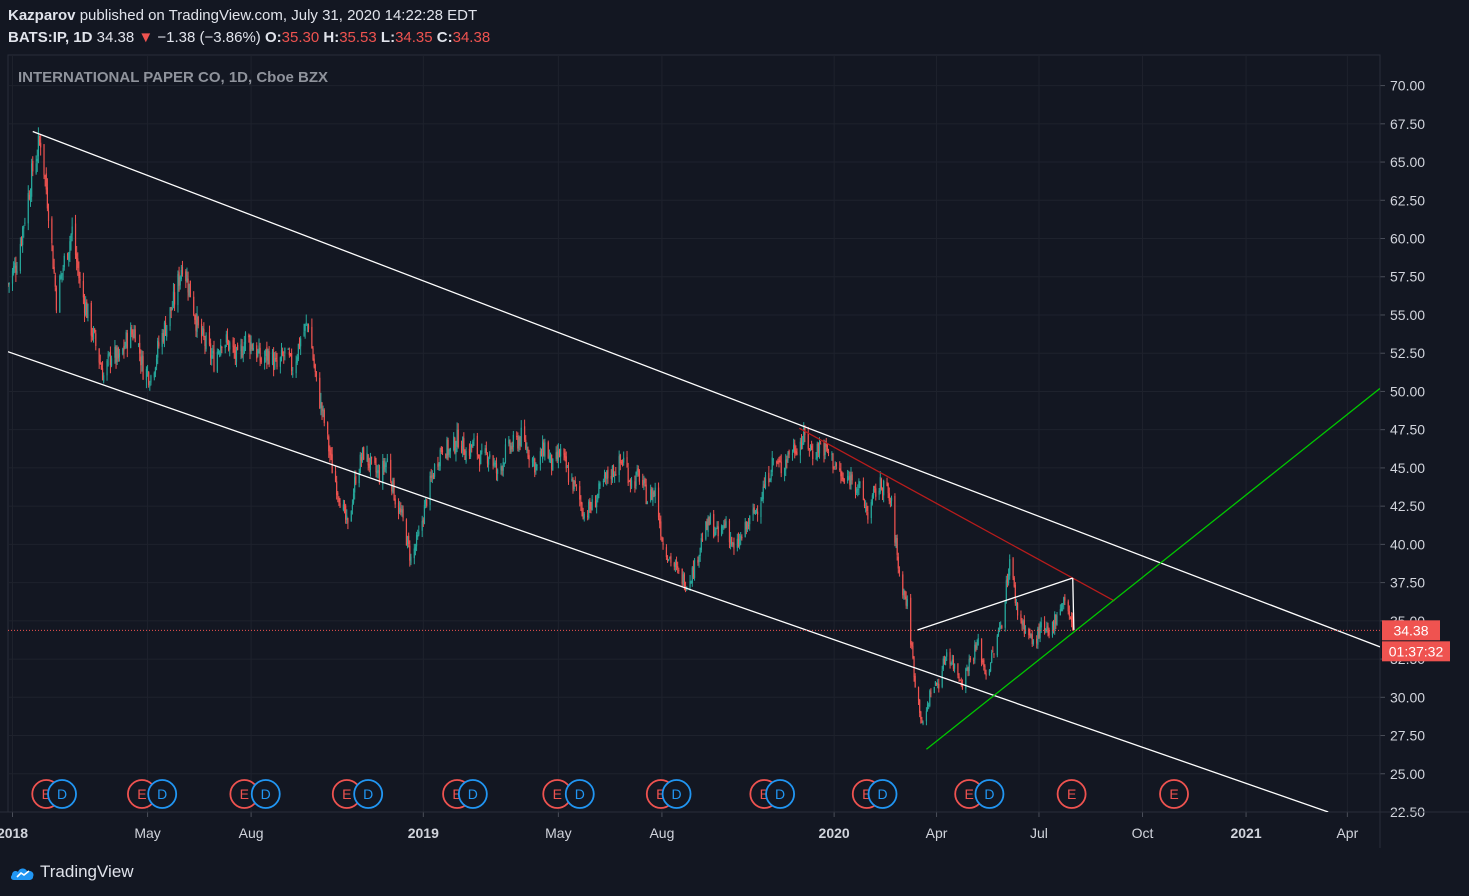 The width and height of the screenshot is (1469, 896). I want to click on y-tick-label: 37.50, so click(1407, 583).